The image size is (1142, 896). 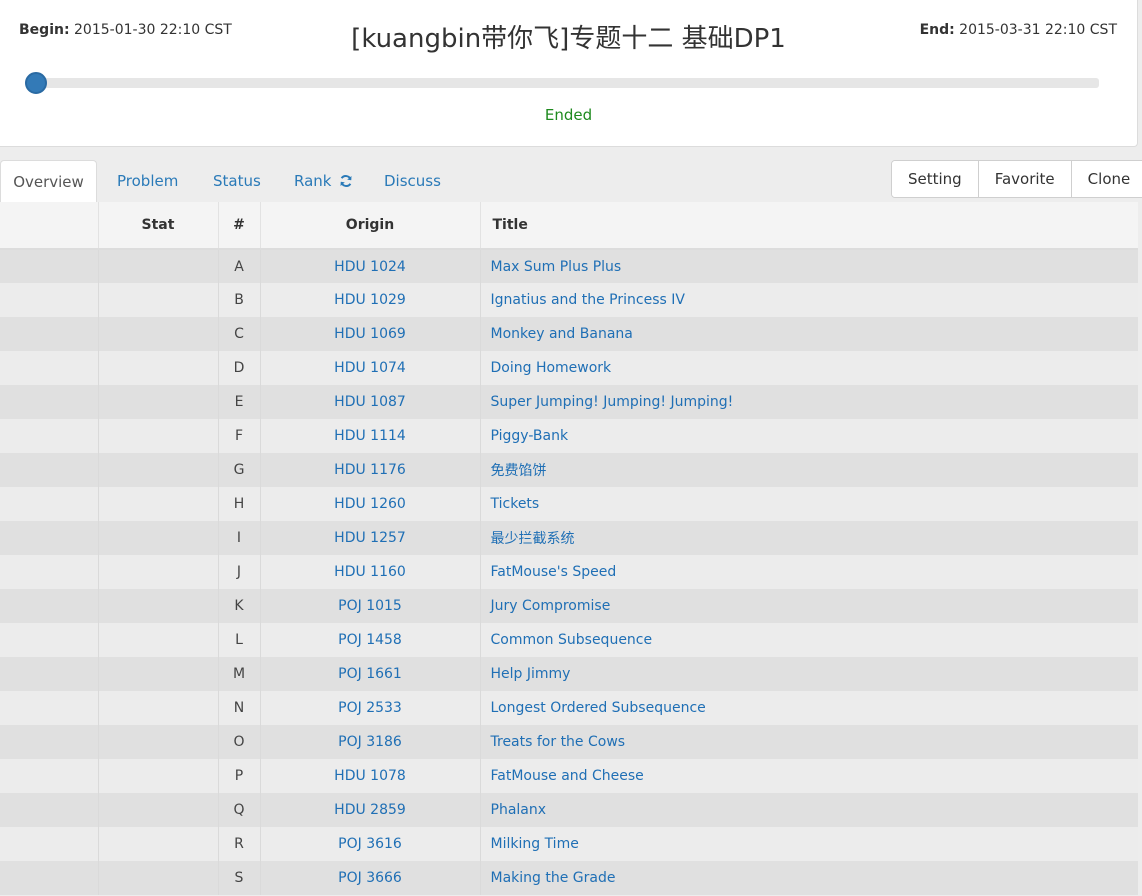 What do you see at coordinates (1024, 179) in the screenshot?
I see `favorite-button: Favorite` at bounding box center [1024, 179].